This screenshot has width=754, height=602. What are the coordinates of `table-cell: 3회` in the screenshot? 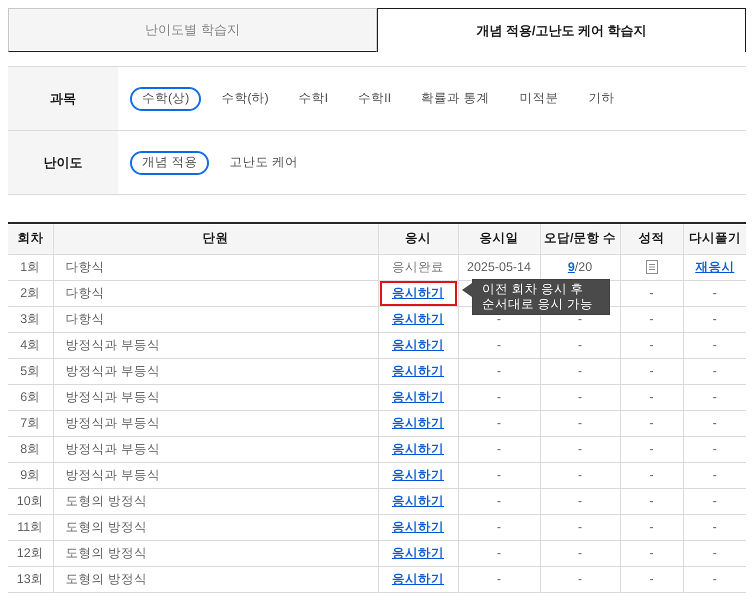 It's located at (30, 319).